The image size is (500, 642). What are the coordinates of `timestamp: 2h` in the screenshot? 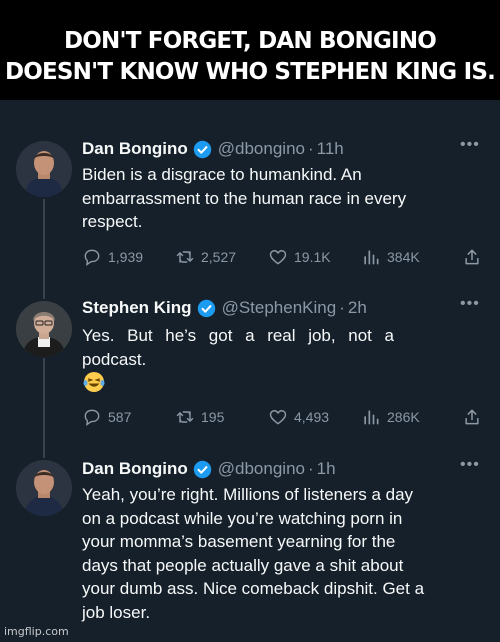 It's located at (357, 308).